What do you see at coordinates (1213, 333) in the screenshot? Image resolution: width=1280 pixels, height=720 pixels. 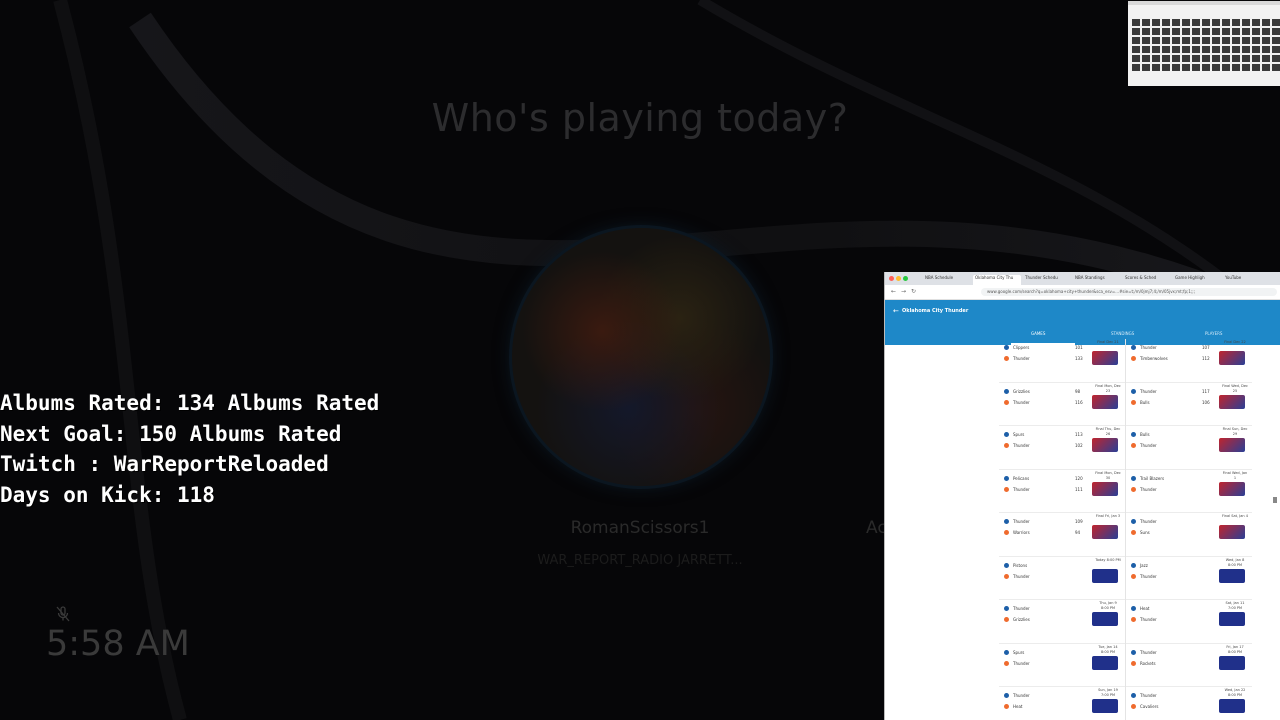 I see `tab-players: Players` at bounding box center [1213, 333].